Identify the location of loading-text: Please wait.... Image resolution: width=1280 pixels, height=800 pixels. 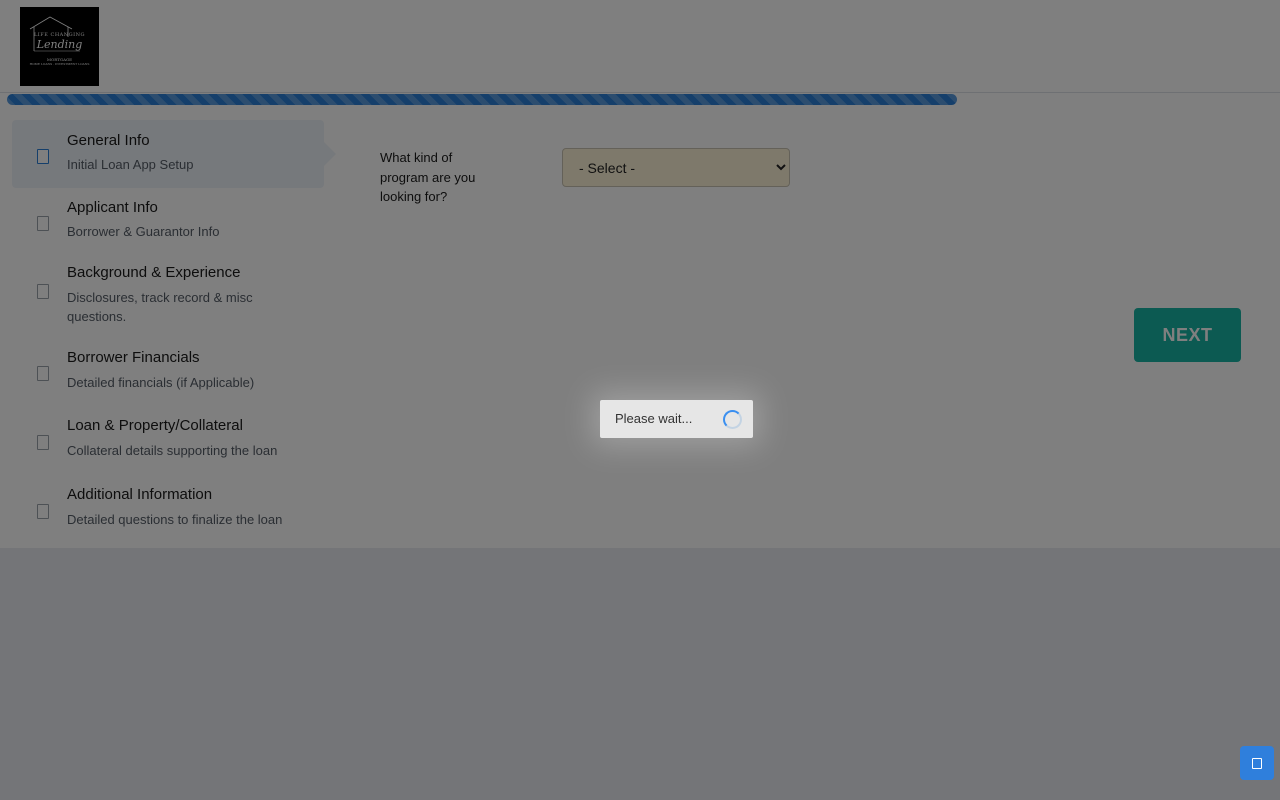
(654, 418).